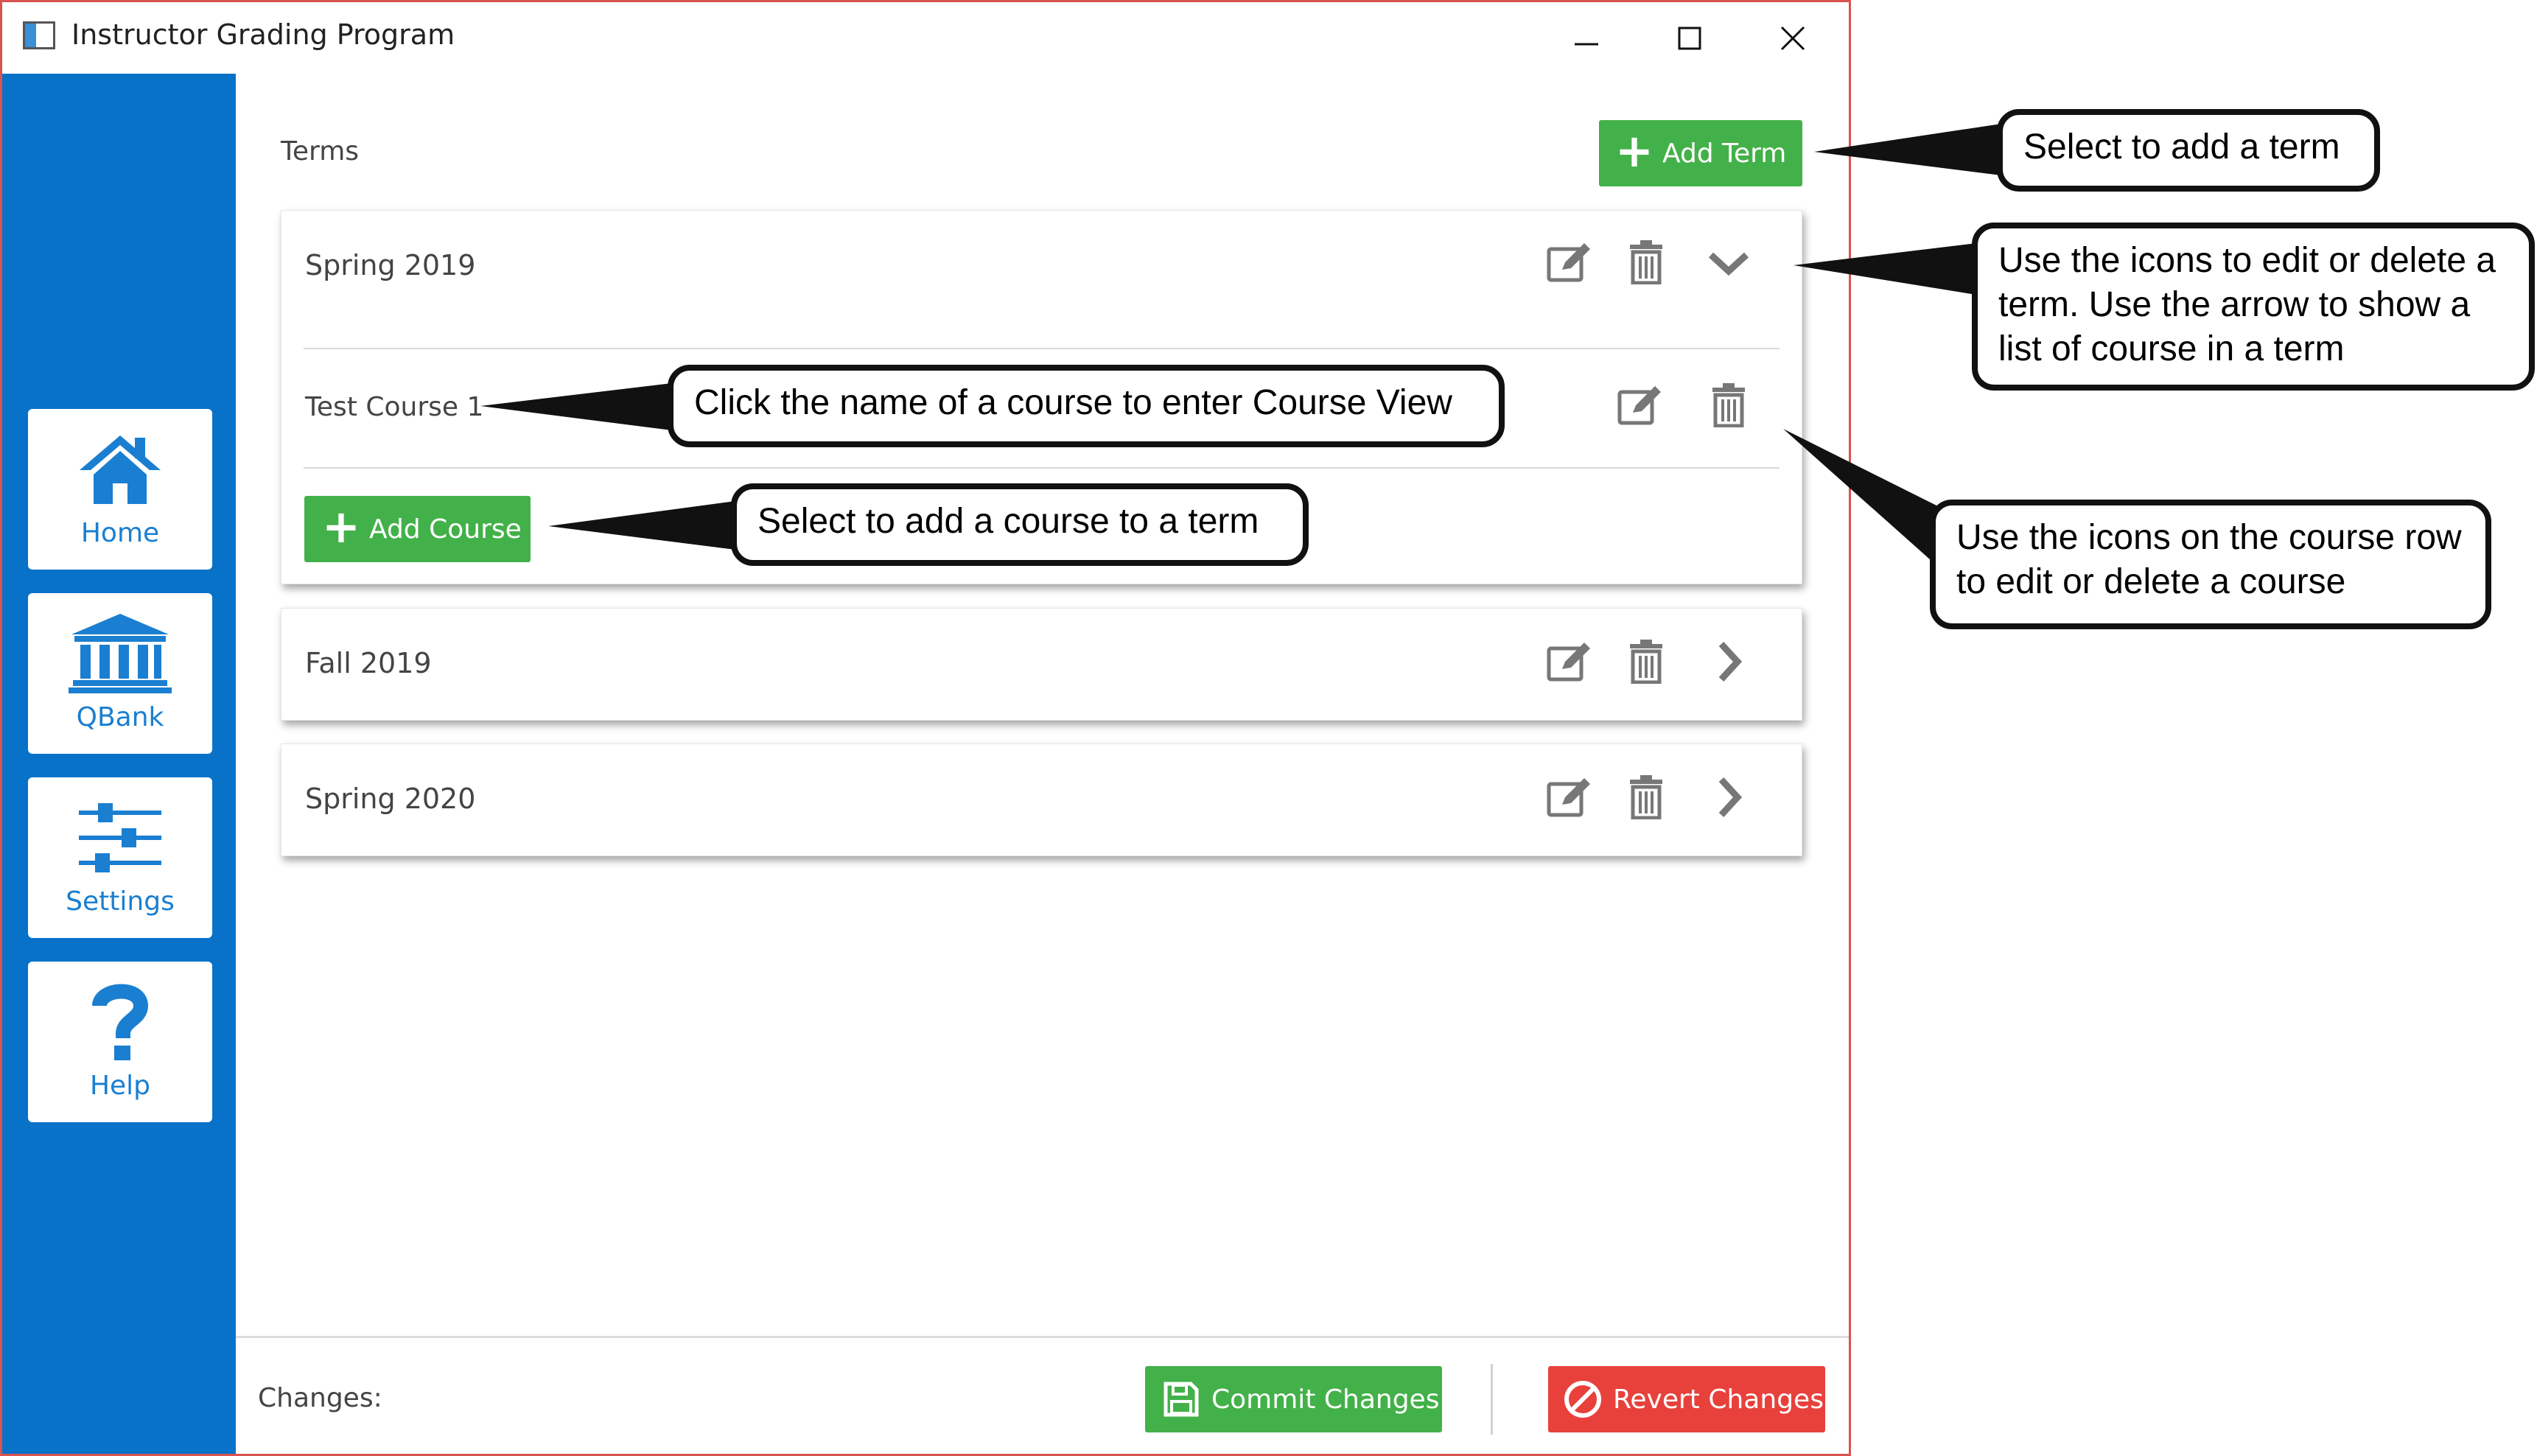 The image size is (2537, 1456). What do you see at coordinates (1885, 269) in the screenshot?
I see `pointer-edit-term` at bounding box center [1885, 269].